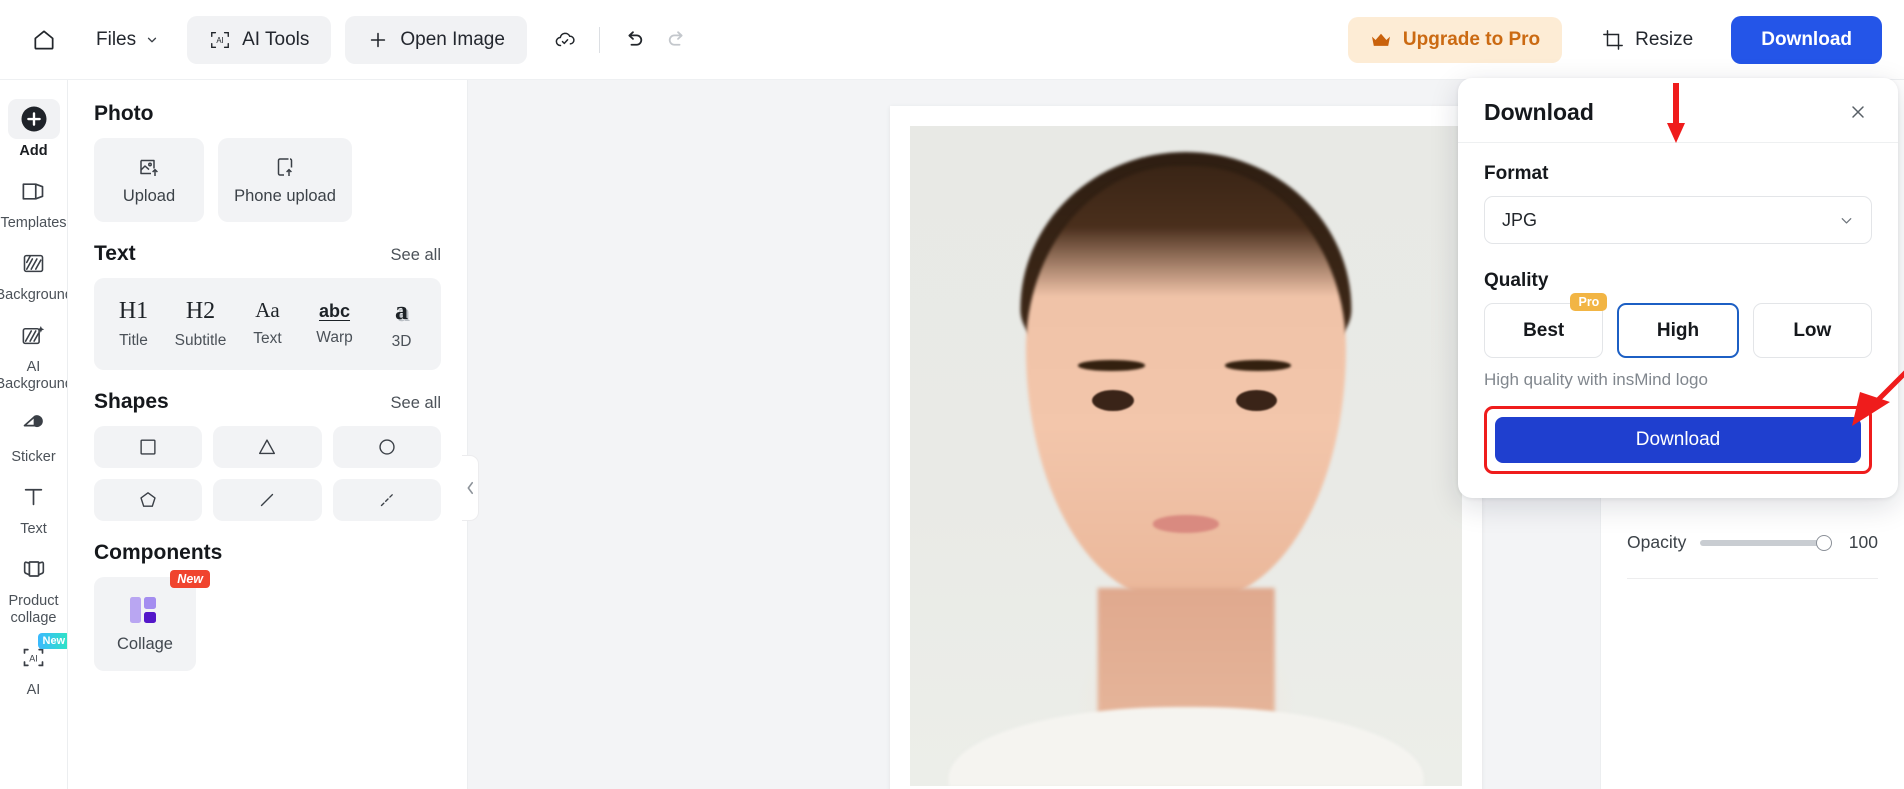  I want to click on eyebrow-left, so click(1111, 365).